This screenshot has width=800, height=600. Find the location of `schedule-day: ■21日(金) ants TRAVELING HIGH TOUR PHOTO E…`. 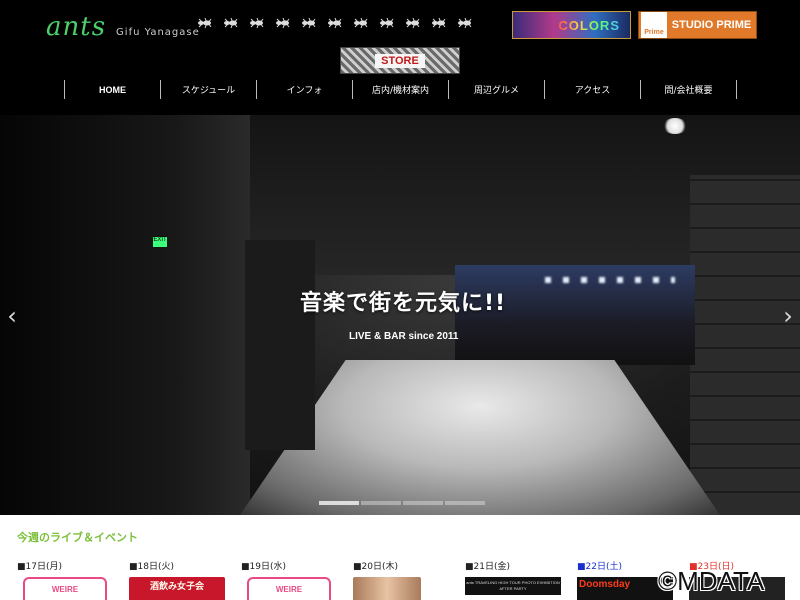

schedule-day: ■21日(金) ants TRAVELING HIGH TOUR PHOTO E… is located at coordinates (521, 579).